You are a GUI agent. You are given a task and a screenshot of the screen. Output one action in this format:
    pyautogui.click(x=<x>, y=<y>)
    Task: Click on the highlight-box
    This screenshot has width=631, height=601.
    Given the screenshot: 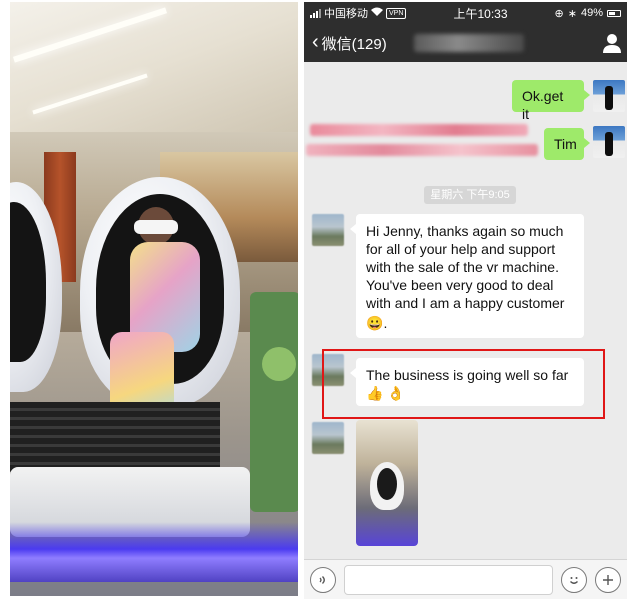 What is the action you would take?
    pyautogui.click(x=463, y=384)
    